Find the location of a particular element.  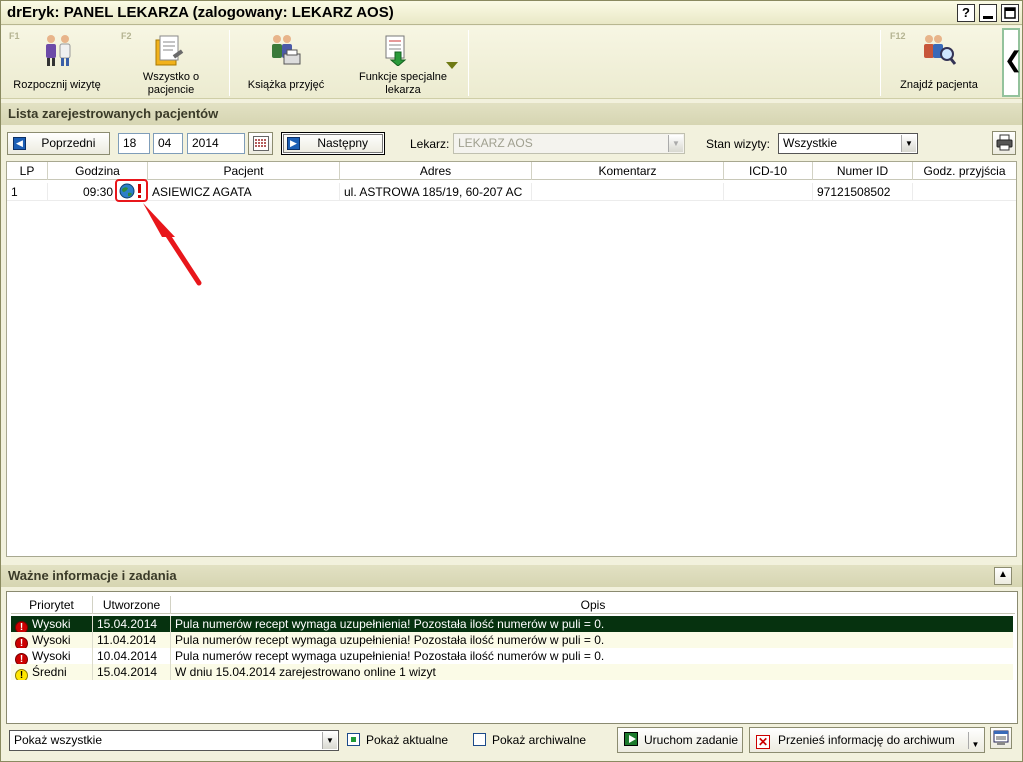

visit-state-value: Wszystkie is located at coordinates (810, 143).